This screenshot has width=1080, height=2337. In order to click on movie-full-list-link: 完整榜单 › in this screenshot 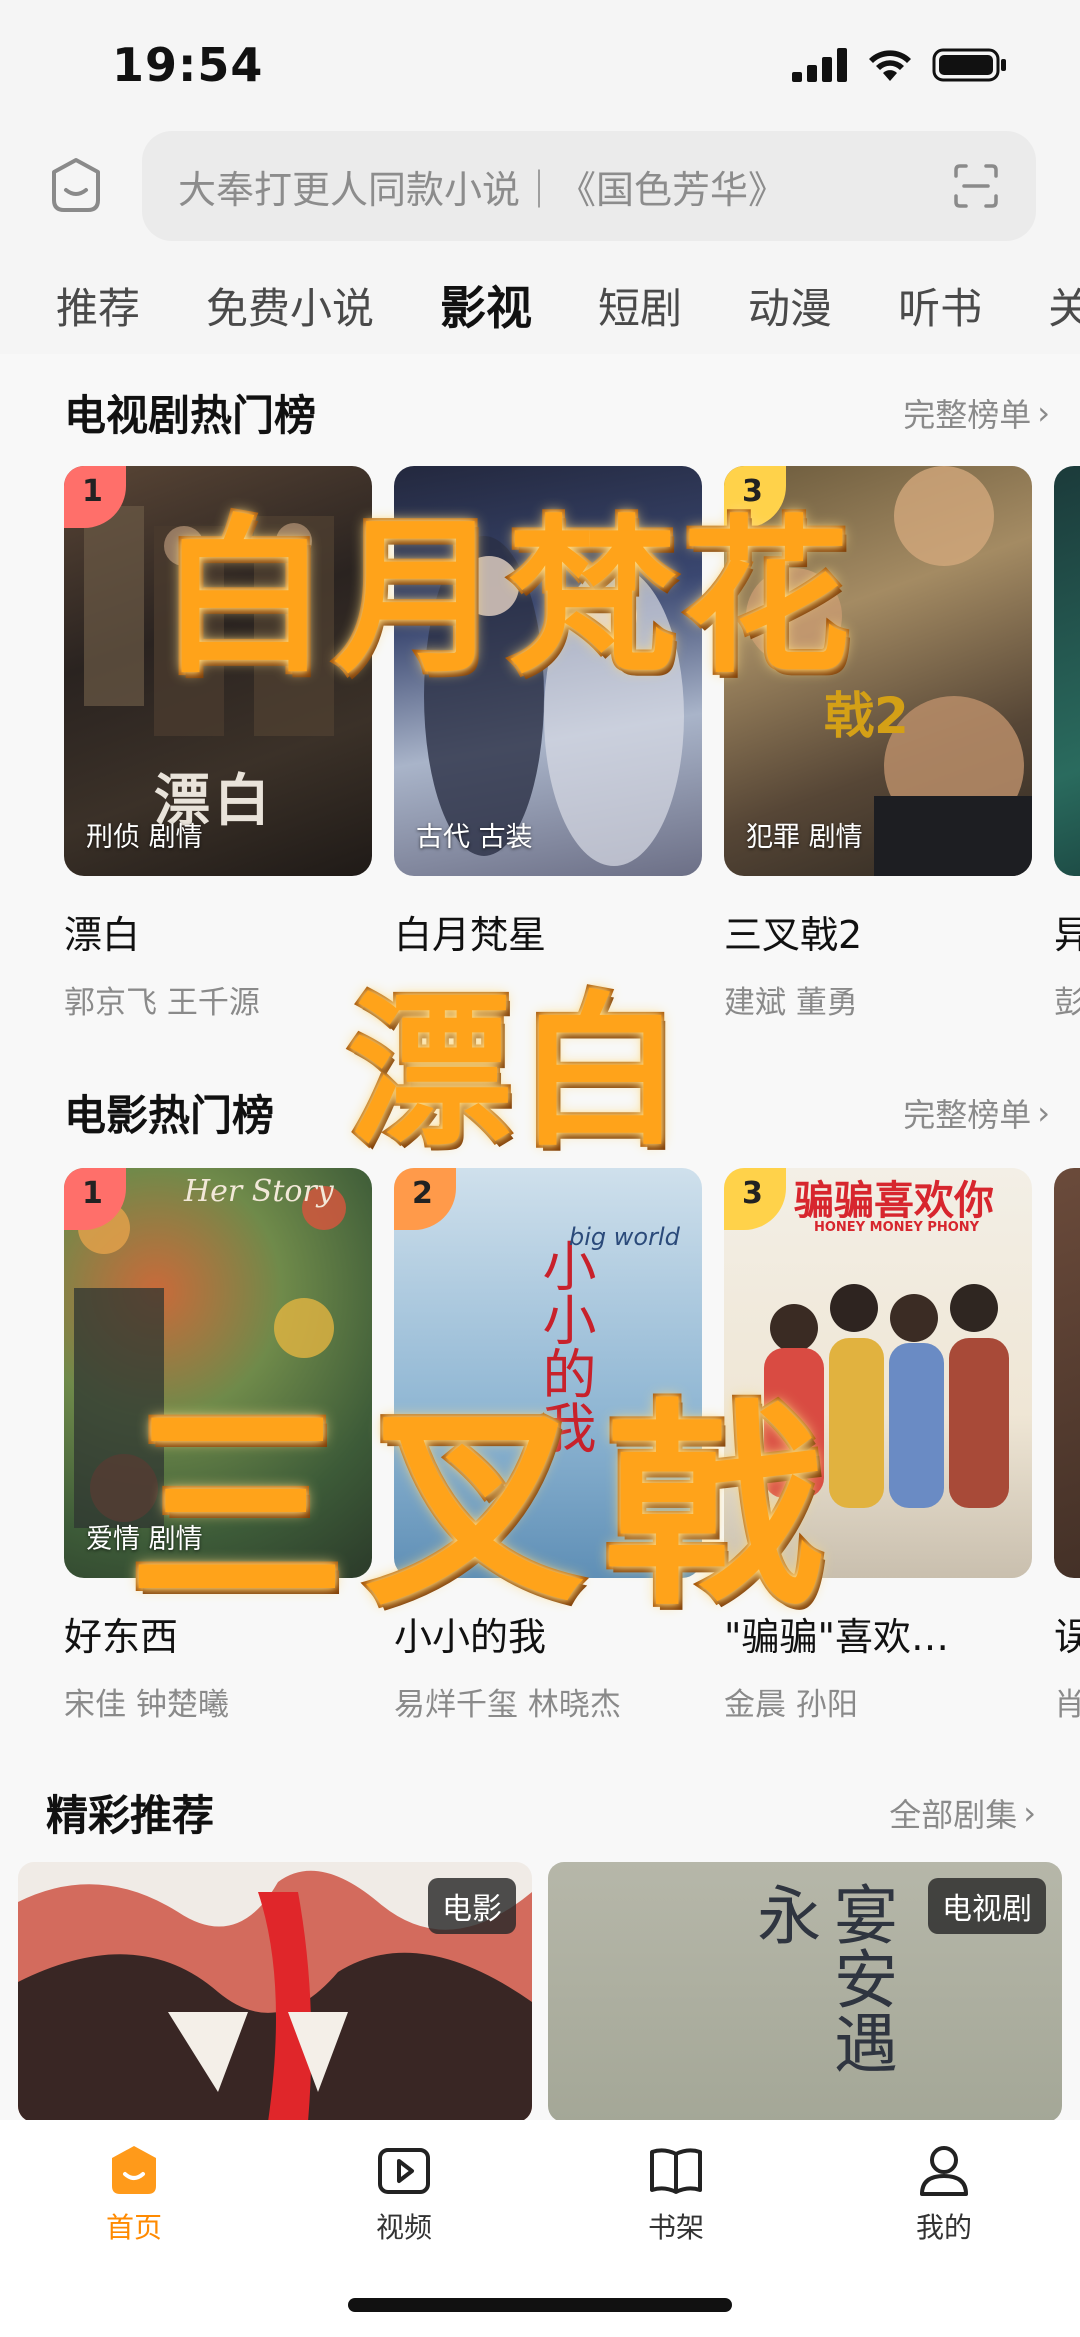, I will do `click(976, 1113)`.